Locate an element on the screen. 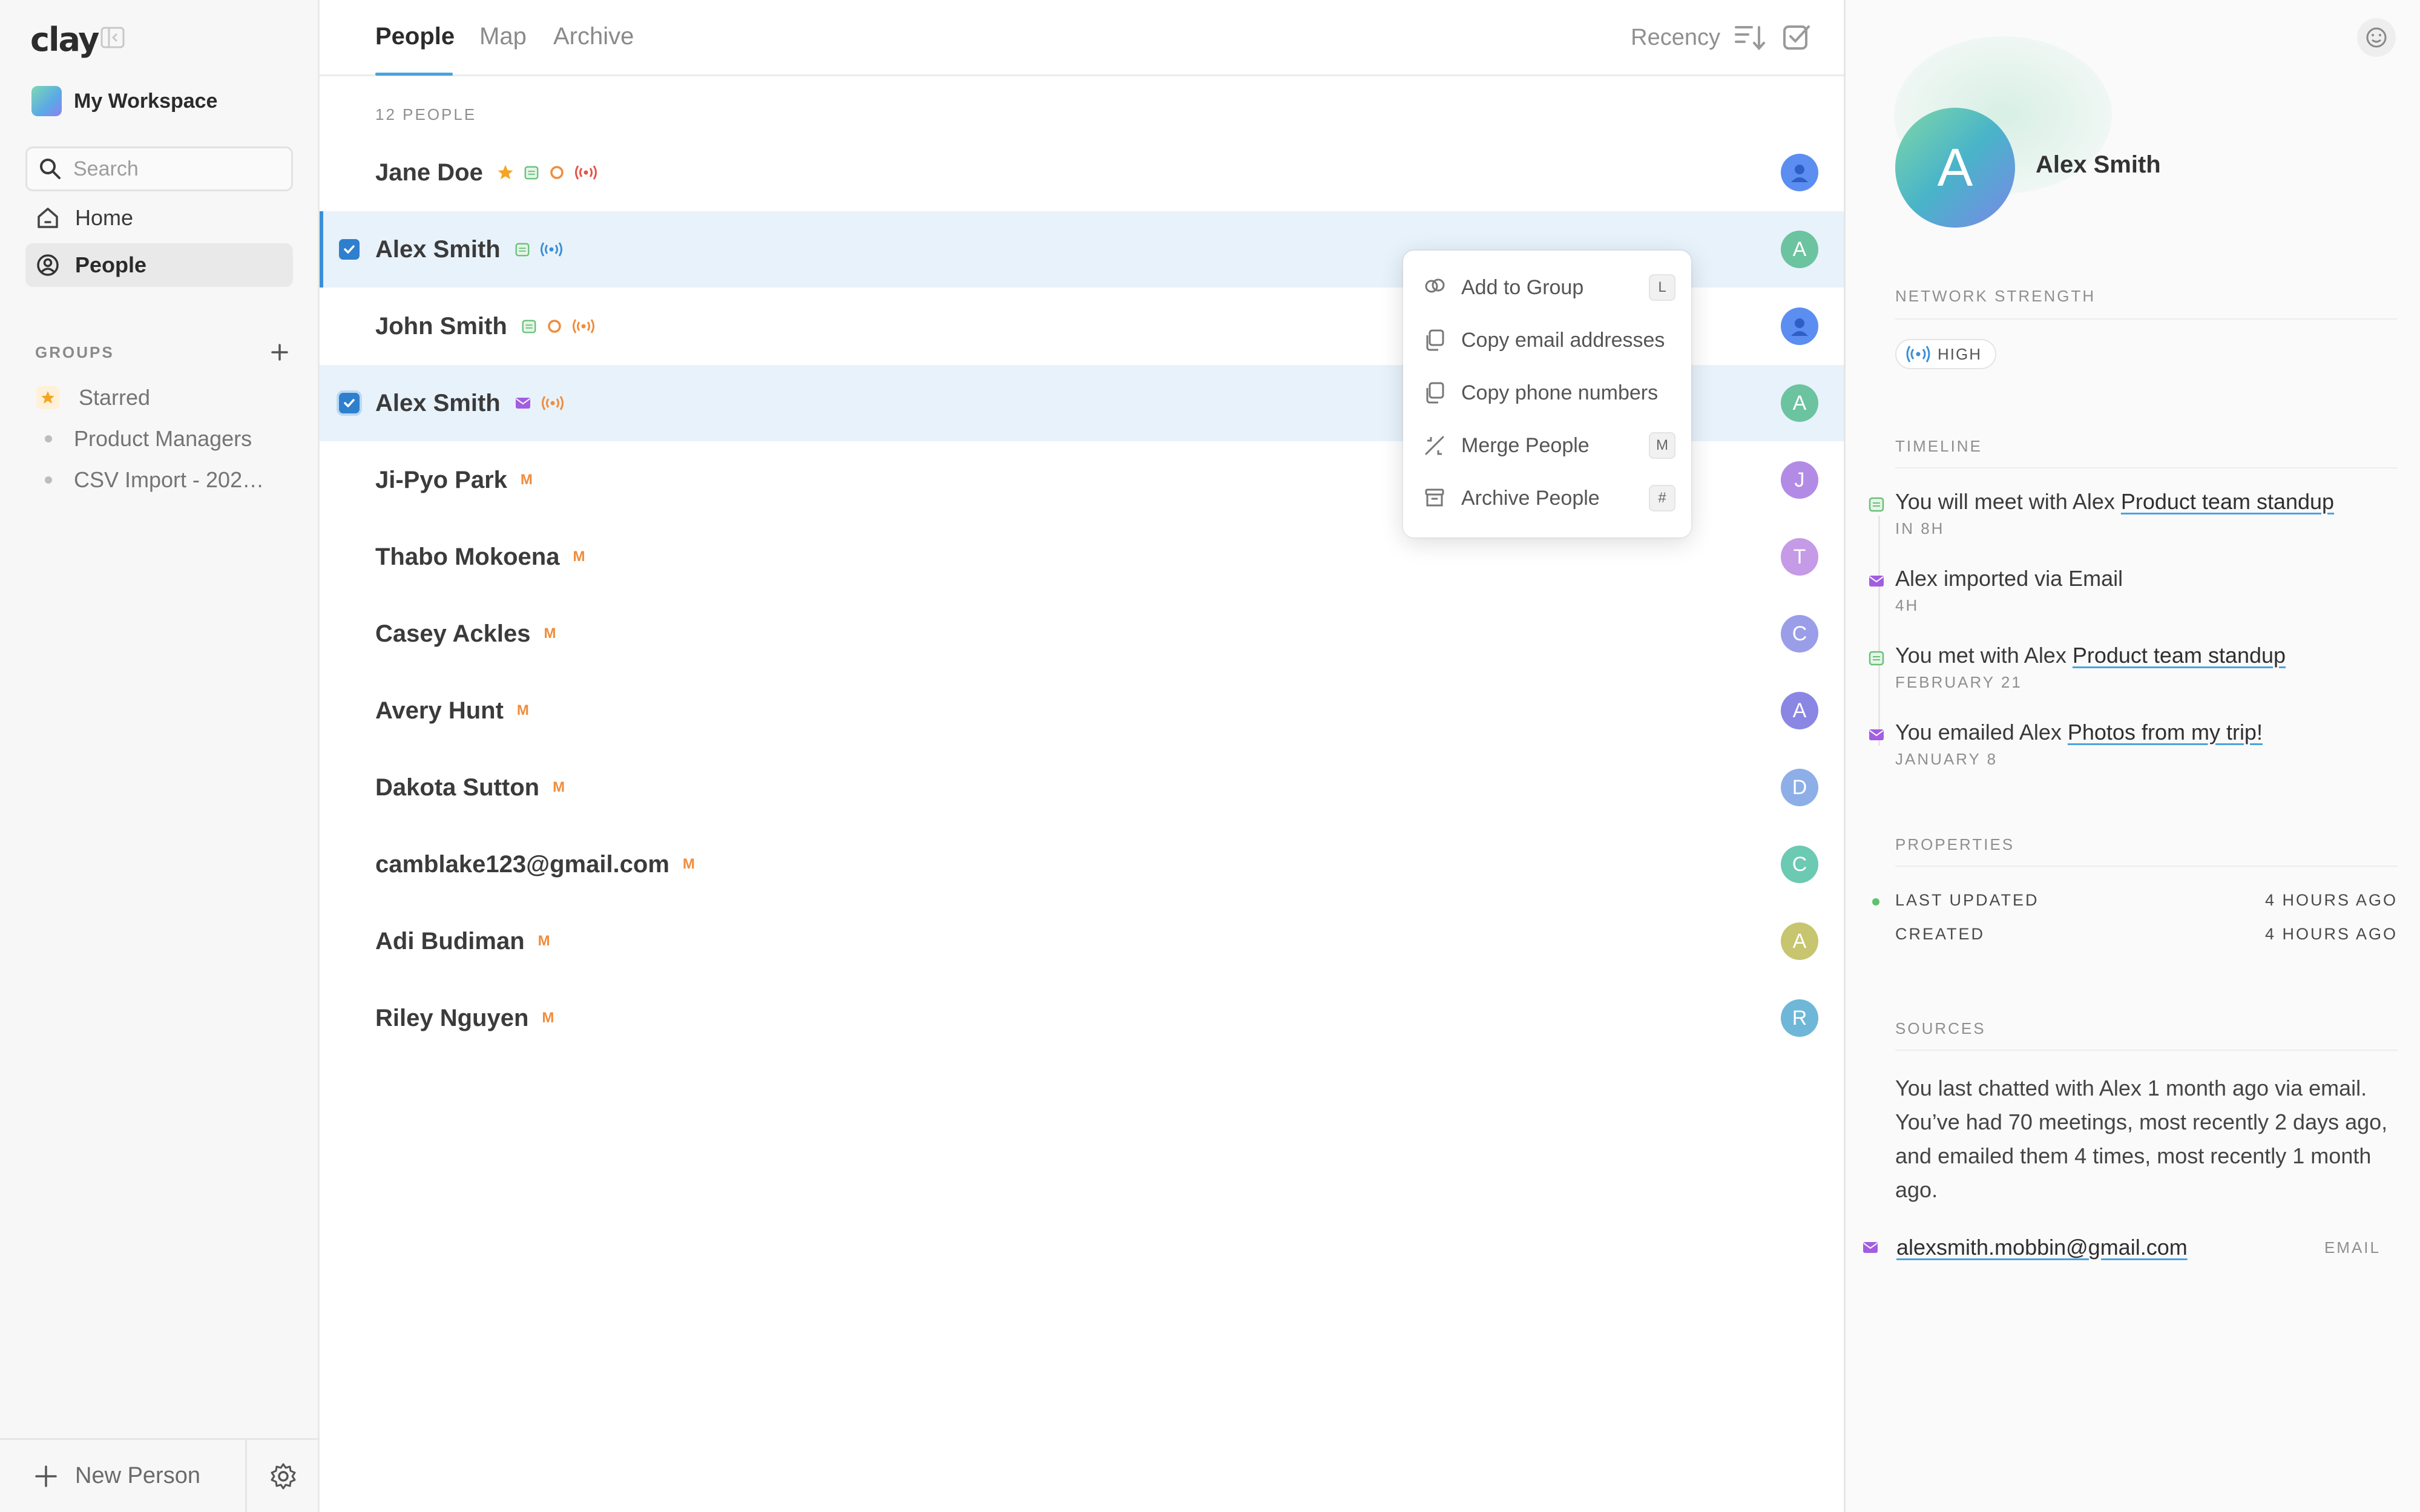 Image resolution: width=2420 pixels, height=1512 pixels. sidebar-collapse-icon is located at coordinates (113, 37).